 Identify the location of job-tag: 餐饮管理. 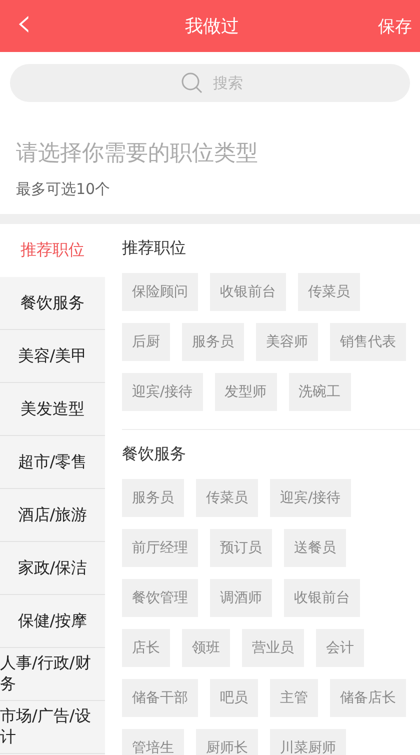
(160, 598).